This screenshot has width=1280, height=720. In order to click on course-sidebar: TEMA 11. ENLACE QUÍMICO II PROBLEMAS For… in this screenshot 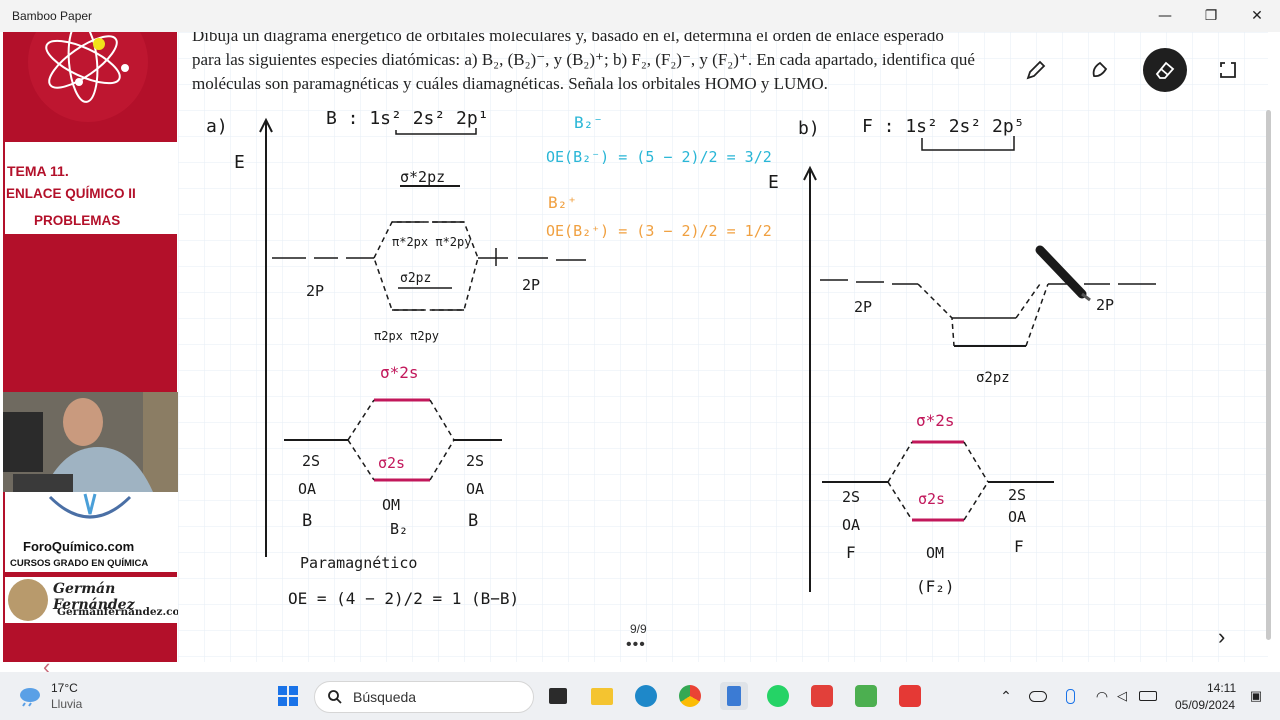, I will do `click(97, 355)`.